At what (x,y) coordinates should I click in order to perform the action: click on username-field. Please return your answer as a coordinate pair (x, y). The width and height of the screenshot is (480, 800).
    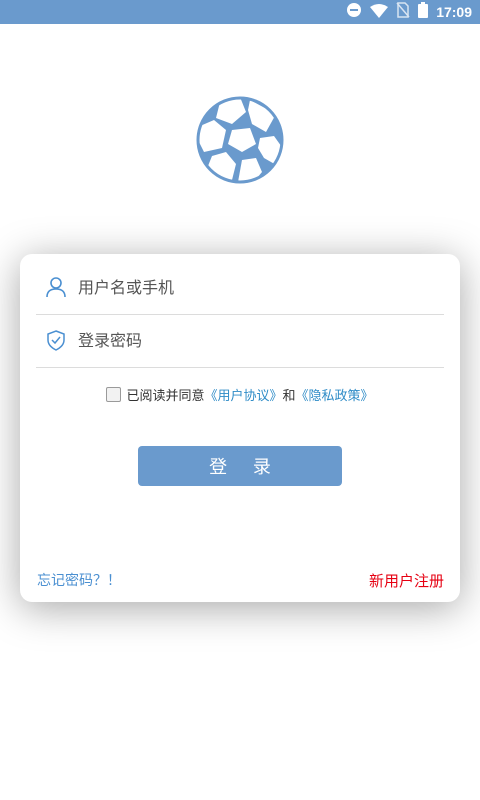
    Looking at the image, I should click on (240, 287).